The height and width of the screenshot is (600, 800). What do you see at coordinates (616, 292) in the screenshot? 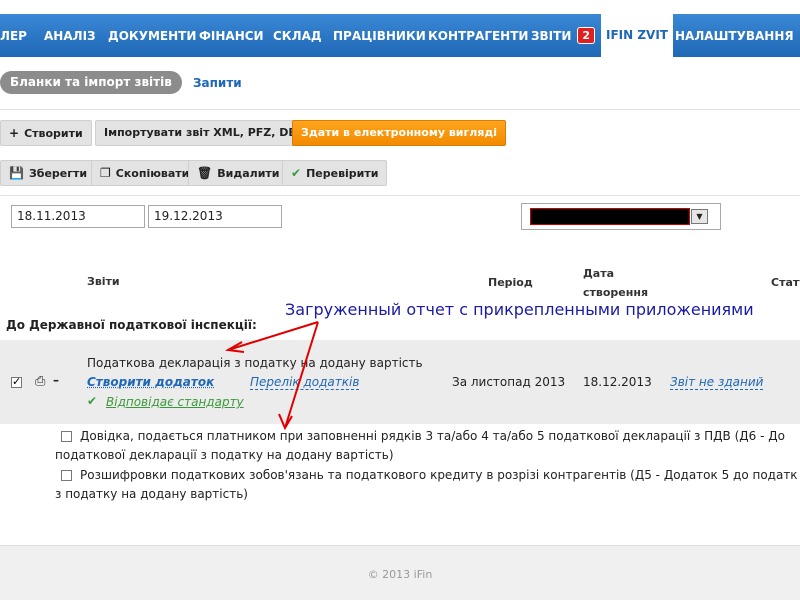
I see `header-date-2: створення` at bounding box center [616, 292].